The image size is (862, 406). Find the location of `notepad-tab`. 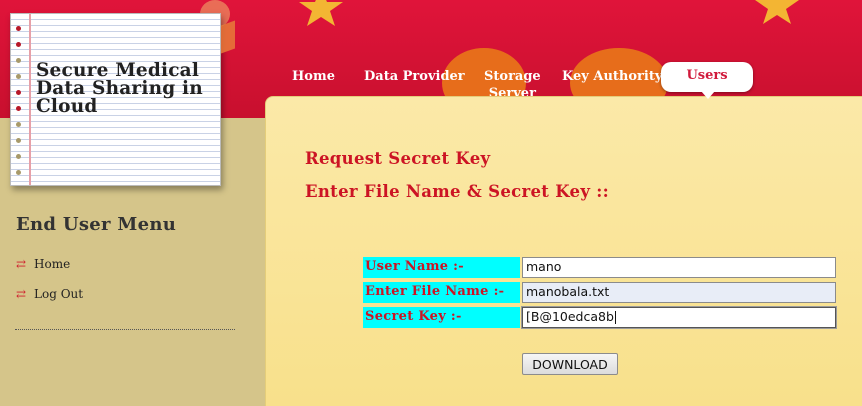

notepad-tab is located at coordinates (228, 37).